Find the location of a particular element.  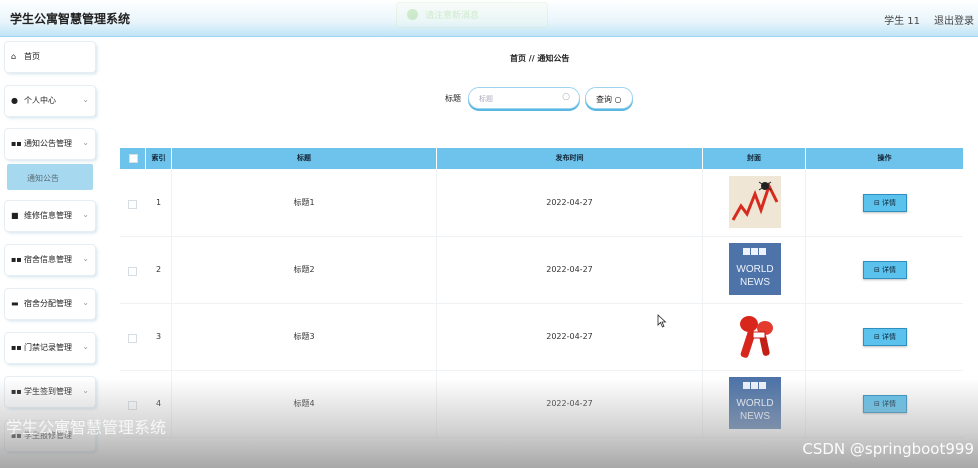

sidebar-item-dorm-allocation: ▬ 宿舍分配管理 ⌄ is located at coordinates (50, 304).